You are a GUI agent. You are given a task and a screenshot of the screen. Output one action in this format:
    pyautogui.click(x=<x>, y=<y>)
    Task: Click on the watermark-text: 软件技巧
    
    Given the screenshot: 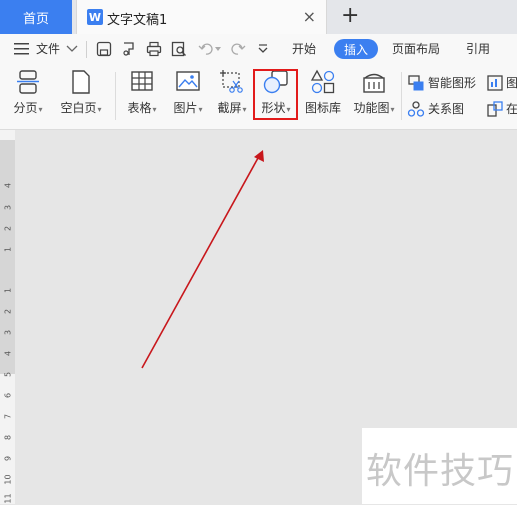 What is the action you would take?
    pyautogui.click(x=440, y=471)
    